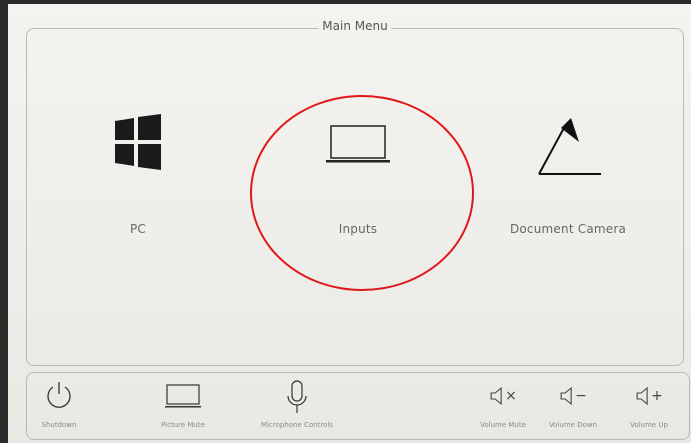 The height and width of the screenshot is (443, 691). What do you see at coordinates (59, 425) in the screenshot?
I see `shutdown-label: Shutdown` at bounding box center [59, 425].